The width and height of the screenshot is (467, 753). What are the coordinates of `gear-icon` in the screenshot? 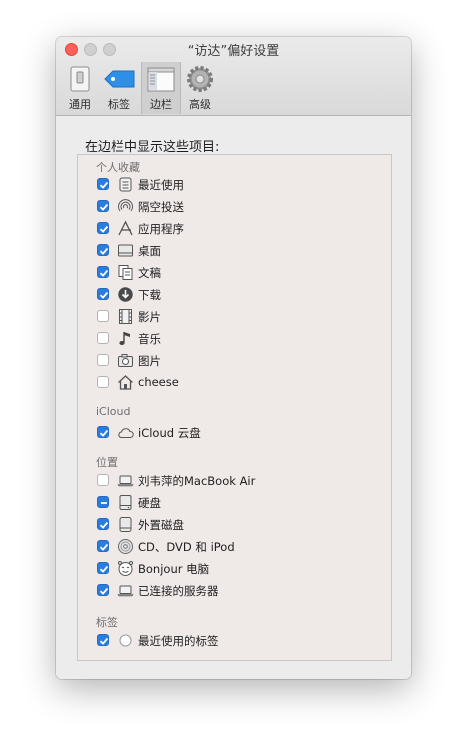 It's located at (200, 79).